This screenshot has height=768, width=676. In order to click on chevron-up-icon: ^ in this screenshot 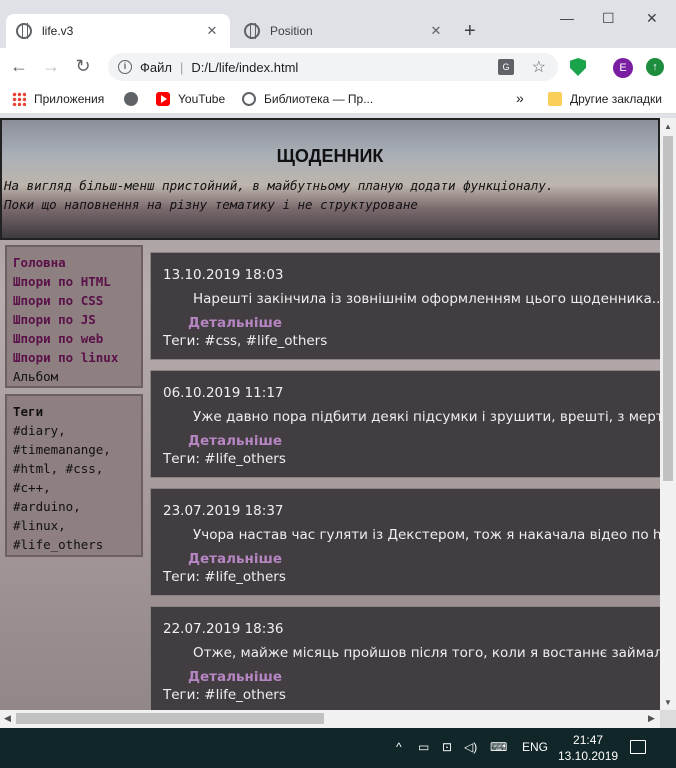, I will do `click(399, 747)`.